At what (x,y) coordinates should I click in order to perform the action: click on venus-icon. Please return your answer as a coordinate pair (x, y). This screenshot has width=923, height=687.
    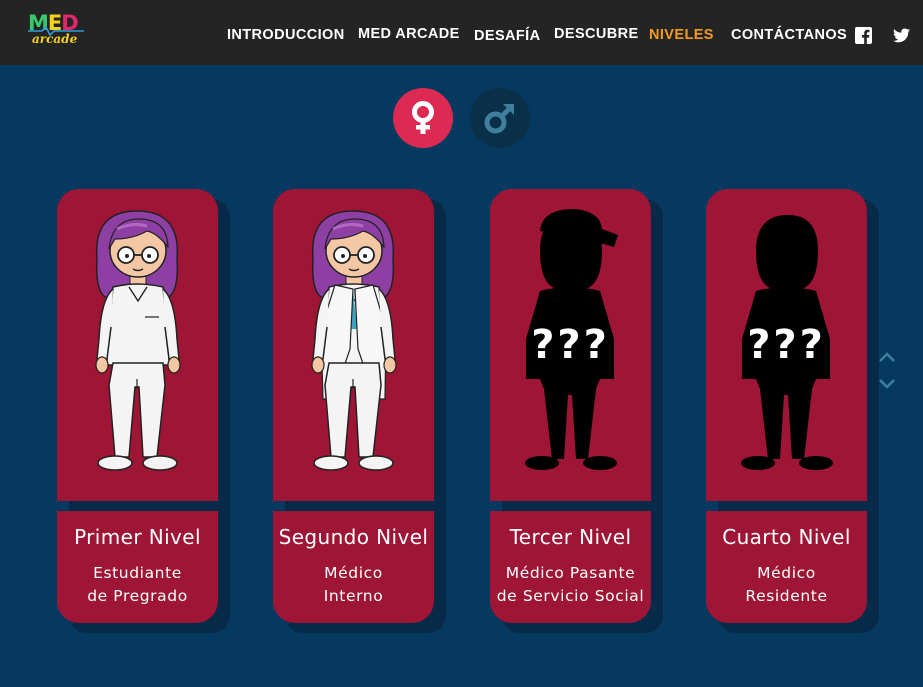
    Looking at the image, I should click on (423, 117).